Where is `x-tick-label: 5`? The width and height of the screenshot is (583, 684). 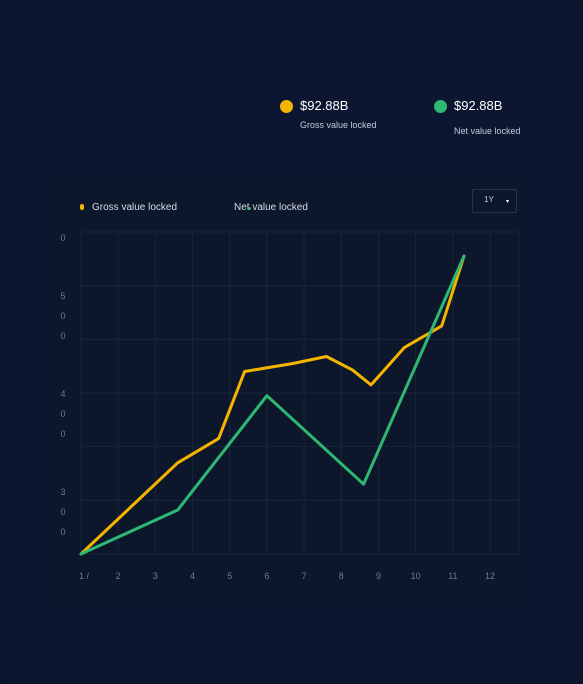 x-tick-label: 5 is located at coordinates (229, 576).